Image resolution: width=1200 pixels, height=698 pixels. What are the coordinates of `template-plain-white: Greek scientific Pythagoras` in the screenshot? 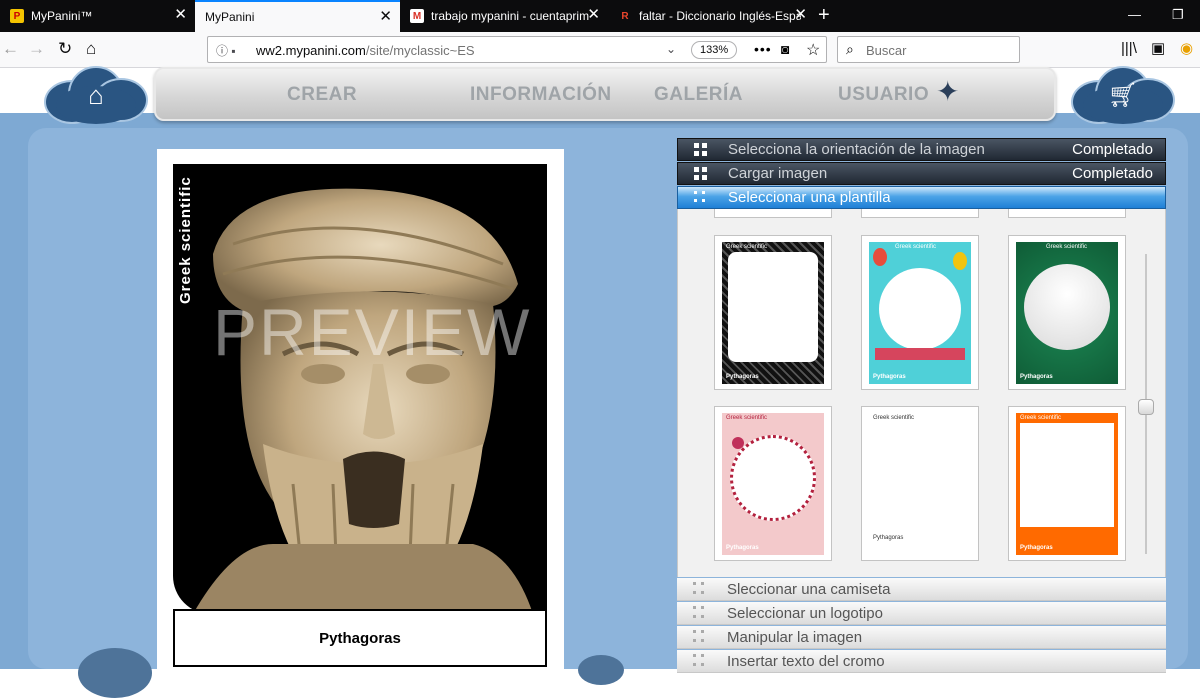 It's located at (920, 483).